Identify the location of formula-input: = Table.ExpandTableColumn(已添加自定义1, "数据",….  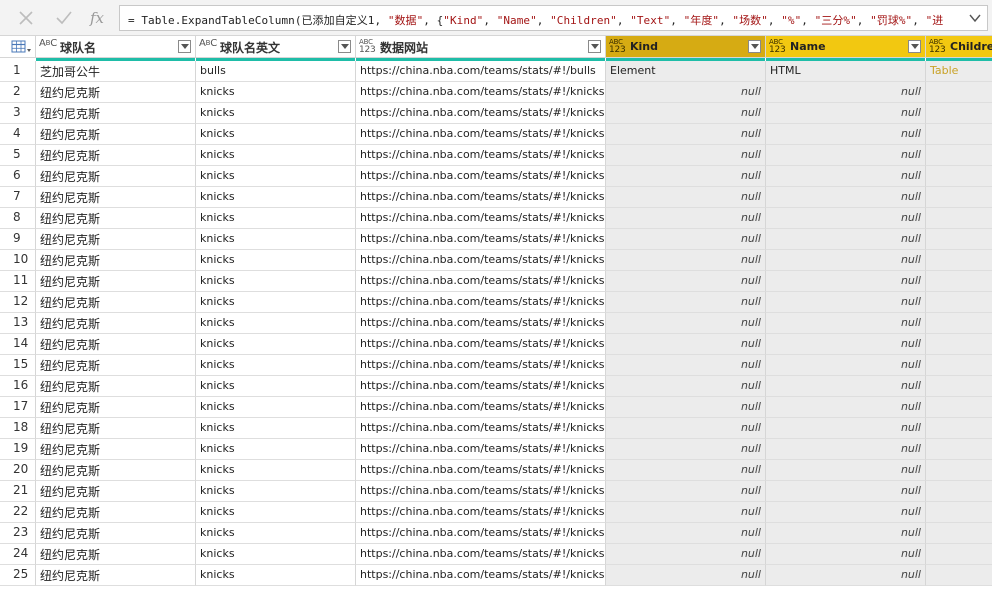
(553, 18).